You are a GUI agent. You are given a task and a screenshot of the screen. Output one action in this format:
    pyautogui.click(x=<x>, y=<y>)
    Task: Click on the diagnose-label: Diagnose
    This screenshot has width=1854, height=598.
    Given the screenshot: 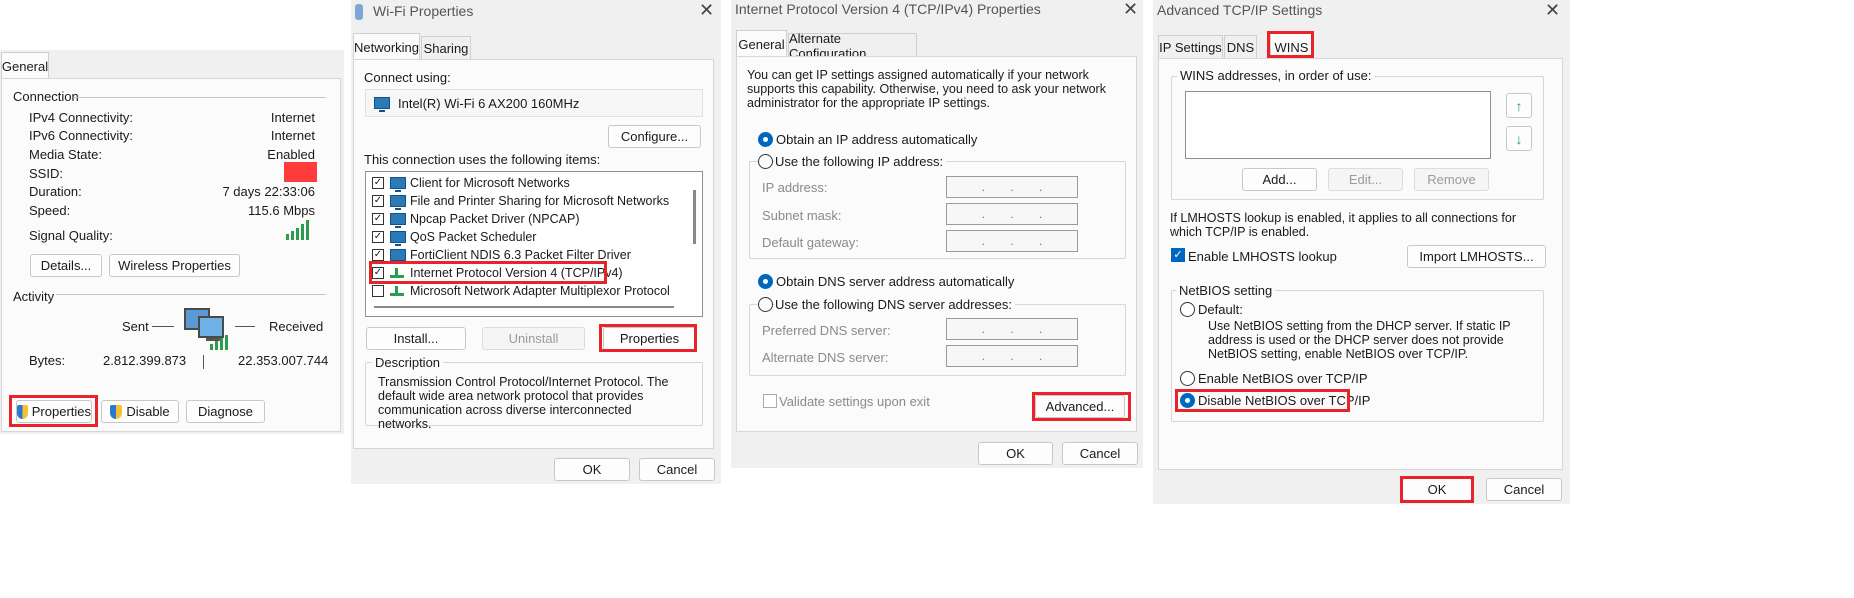 What is the action you would take?
    pyautogui.click(x=225, y=411)
    